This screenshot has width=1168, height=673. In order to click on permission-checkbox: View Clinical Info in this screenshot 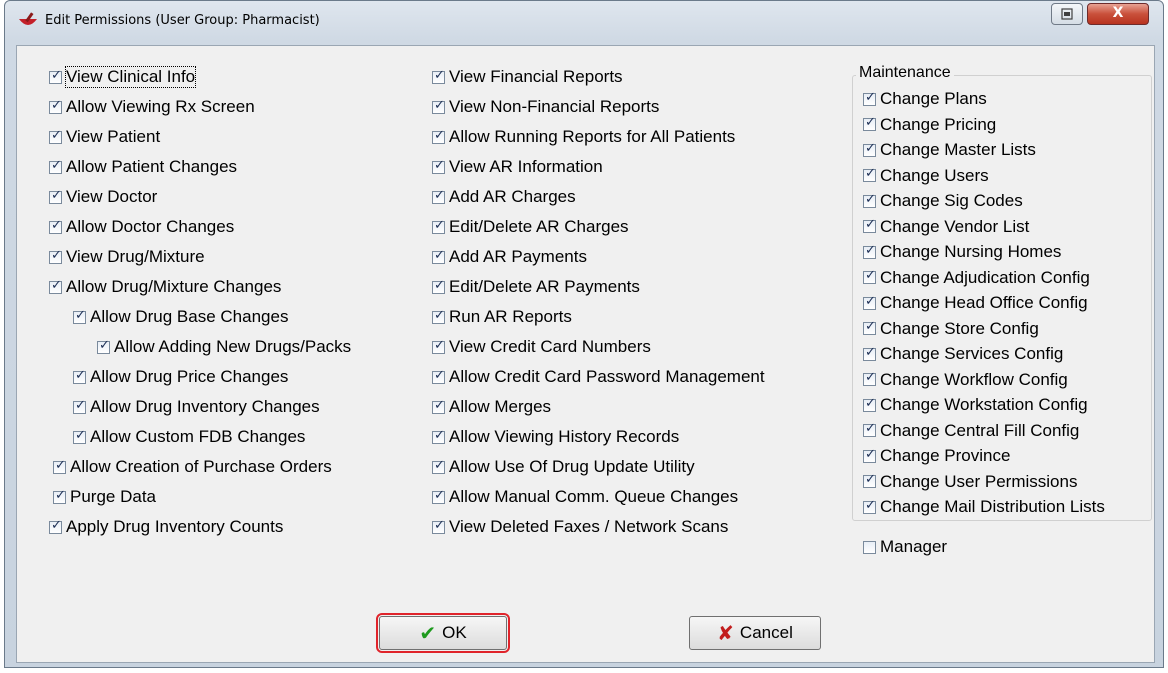, I will do `click(123, 77)`.